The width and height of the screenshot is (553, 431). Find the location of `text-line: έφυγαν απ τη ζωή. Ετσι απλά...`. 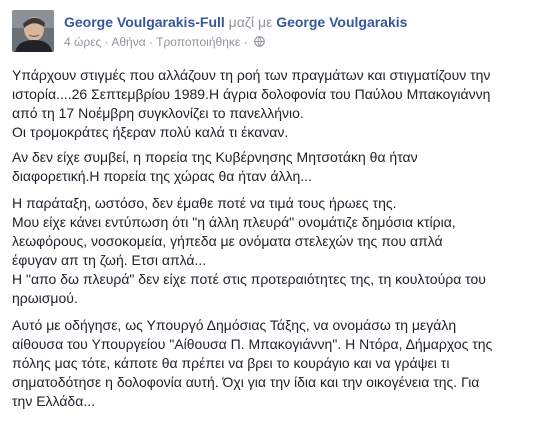

text-line: έφυγαν απ τη ζωή. Ετσι απλά... is located at coordinates (109, 260).